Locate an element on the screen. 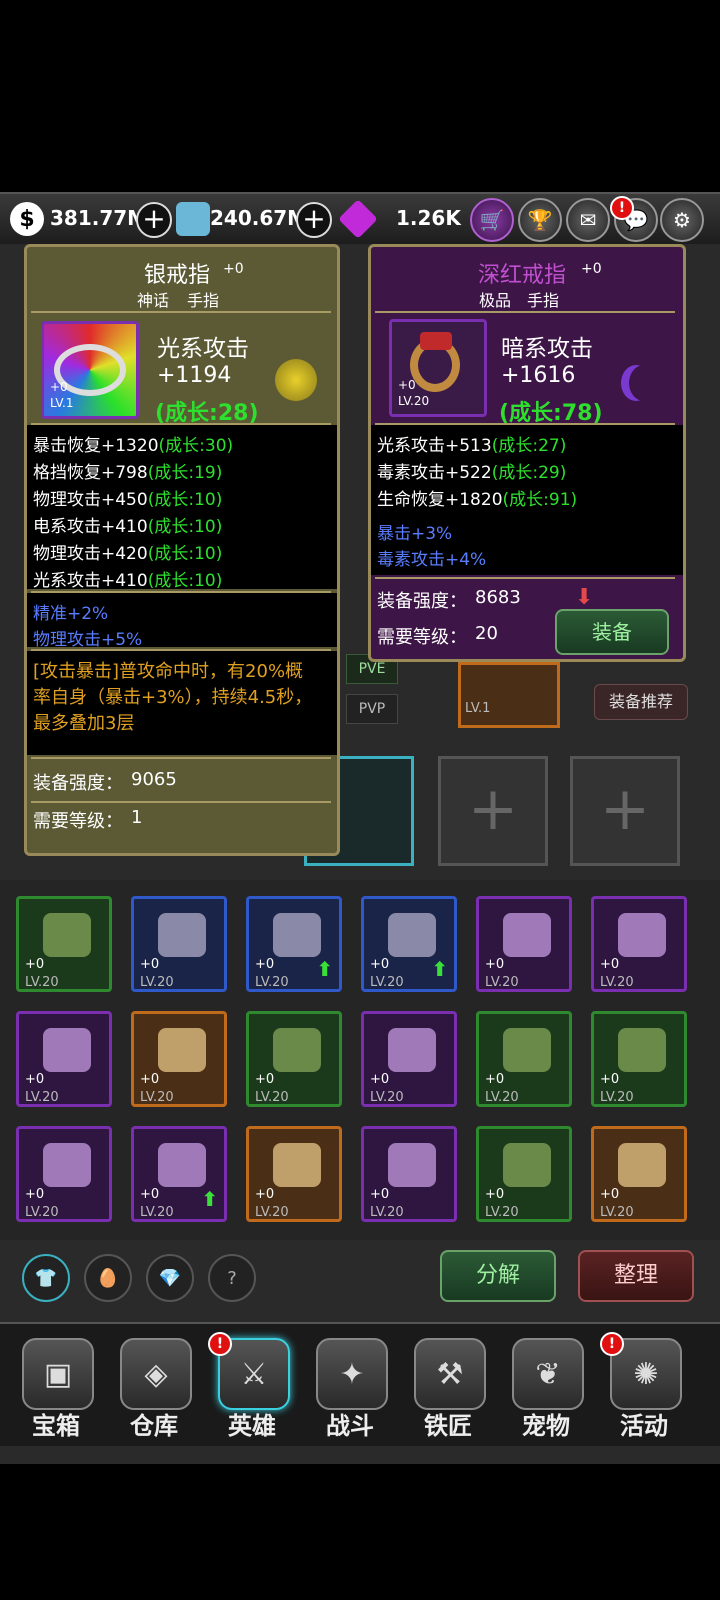 This screenshot has height=1600, width=720. nav-pet: ❦ 宠物 is located at coordinates (546, 1390).